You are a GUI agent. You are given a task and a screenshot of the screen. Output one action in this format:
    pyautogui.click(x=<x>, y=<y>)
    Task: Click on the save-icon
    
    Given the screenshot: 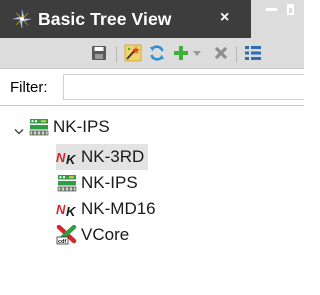 What is the action you would take?
    pyautogui.click(x=99, y=53)
    